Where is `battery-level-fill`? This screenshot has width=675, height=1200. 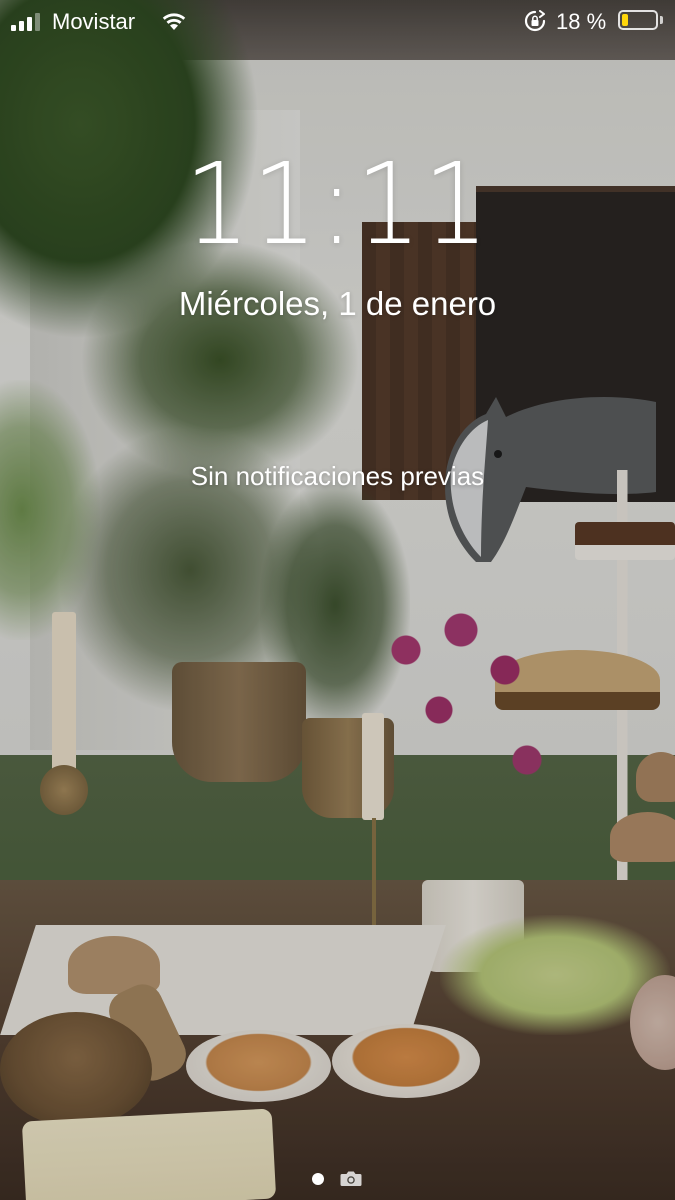
battery-level-fill is located at coordinates (625, 20).